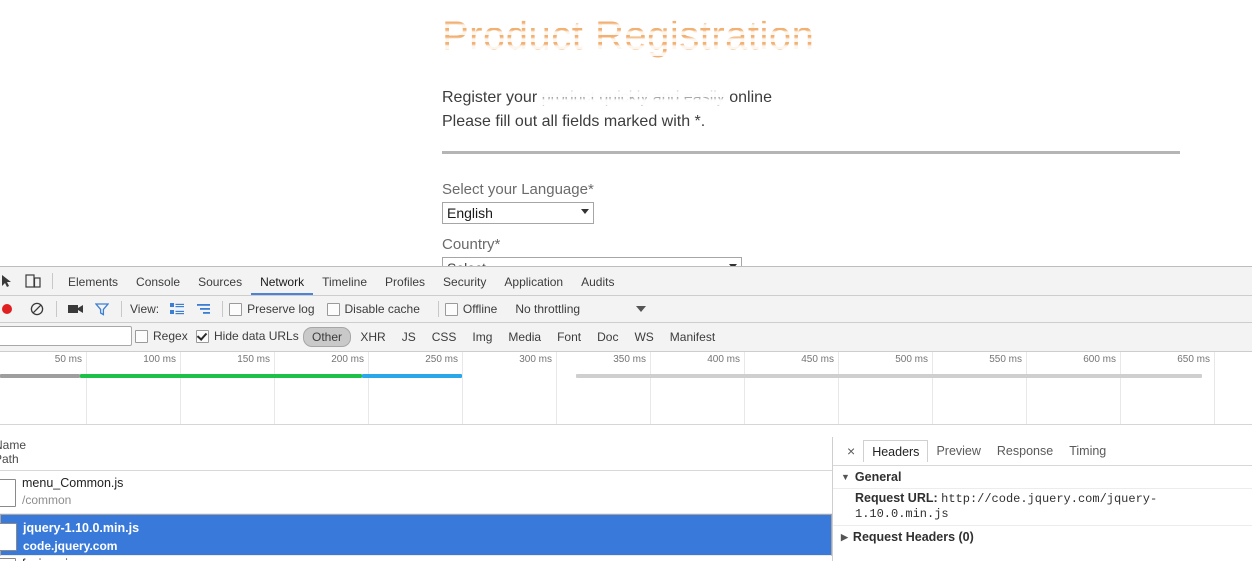 The height and width of the screenshot is (561, 1252). What do you see at coordinates (518, 189) in the screenshot?
I see `language-field-label: Select your Language*` at bounding box center [518, 189].